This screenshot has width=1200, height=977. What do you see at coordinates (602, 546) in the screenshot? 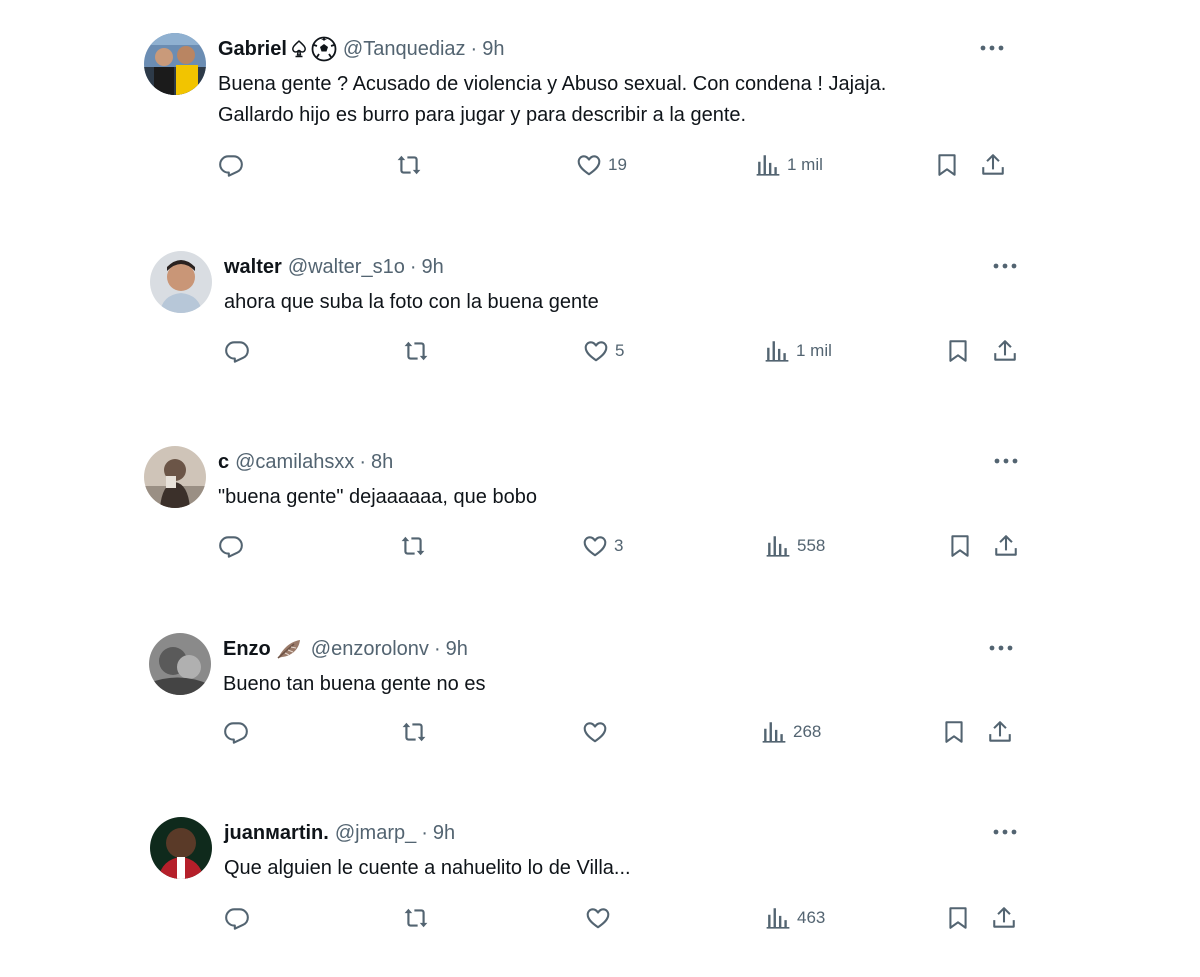
I see `like-button: 3` at bounding box center [602, 546].